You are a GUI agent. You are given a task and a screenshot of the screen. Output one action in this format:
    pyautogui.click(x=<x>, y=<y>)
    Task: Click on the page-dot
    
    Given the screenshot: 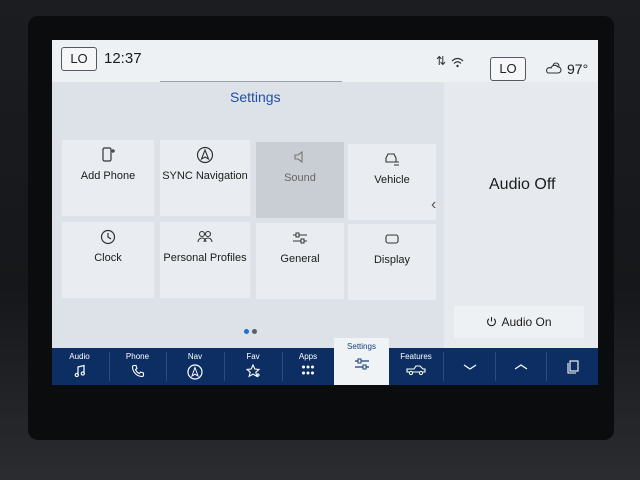 What is the action you would take?
    pyautogui.click(x=254, y=331)
    